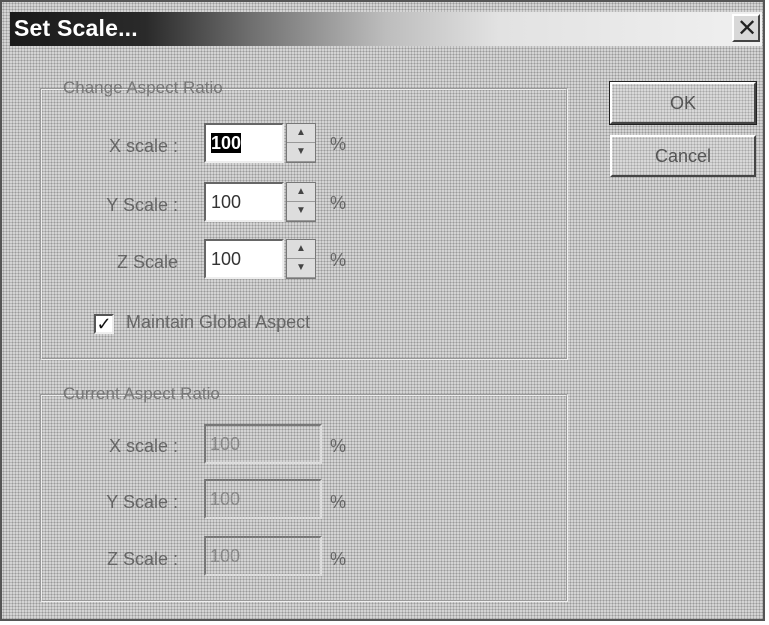  Describe the element at coordinates (338, 502) in the screenshot. I see `current-y-unit: %` at that location.